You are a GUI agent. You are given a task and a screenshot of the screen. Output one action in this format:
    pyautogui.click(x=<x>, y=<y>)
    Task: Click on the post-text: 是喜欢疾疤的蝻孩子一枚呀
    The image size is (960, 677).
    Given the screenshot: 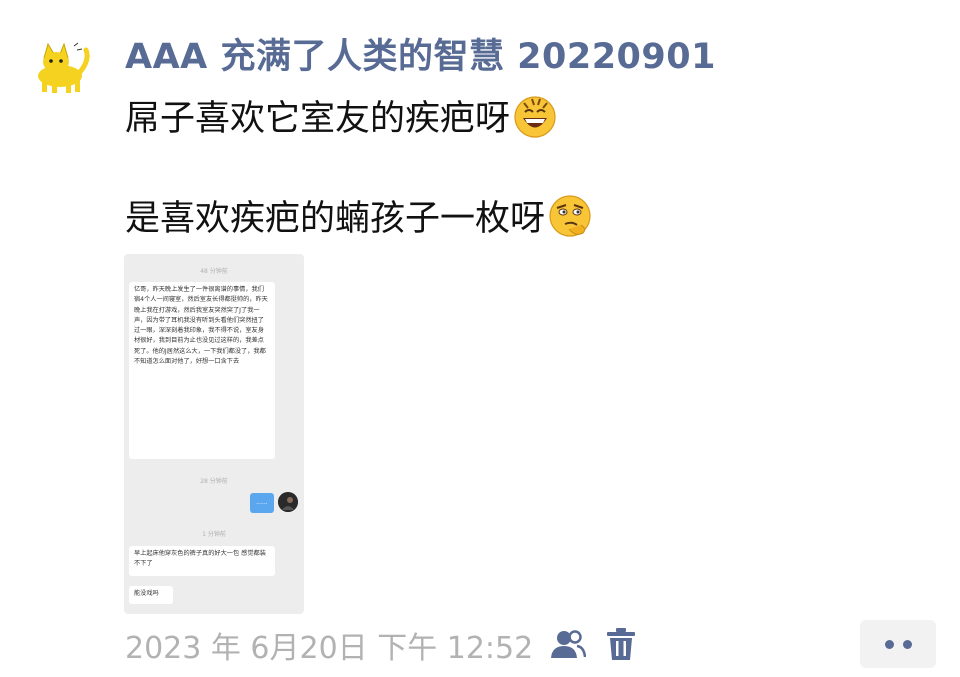 What is the action you would take?
    pyautogui.click(x=335, y=219)
    